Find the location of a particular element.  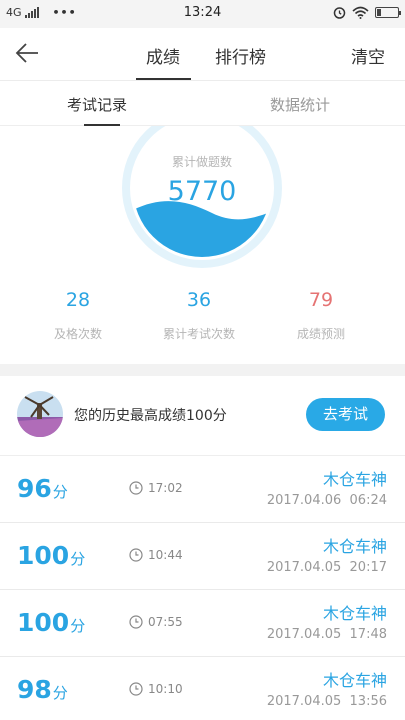

score-value: 96 is located at coordinates (34, 488).